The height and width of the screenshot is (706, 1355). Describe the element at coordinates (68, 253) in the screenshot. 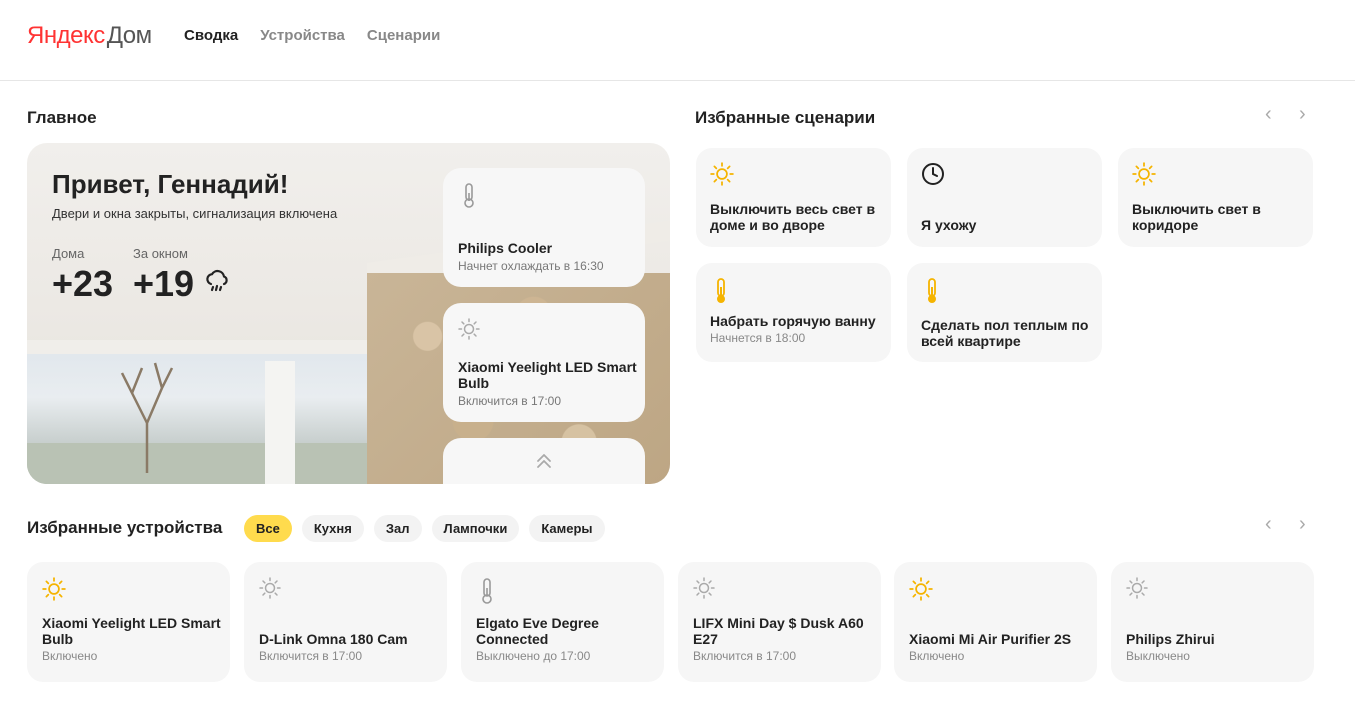

I see `home-temp-label: Дома` at that location.